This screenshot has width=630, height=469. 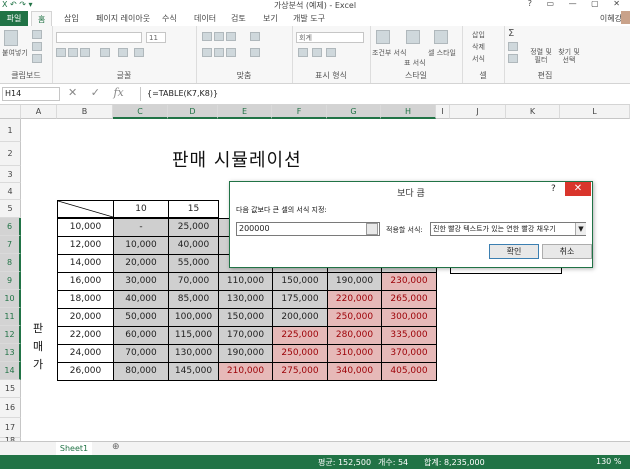 What do you see at coordinates (37, 34) in the screenshot?
I see `cut-icon` at bounding box center [37, 34].